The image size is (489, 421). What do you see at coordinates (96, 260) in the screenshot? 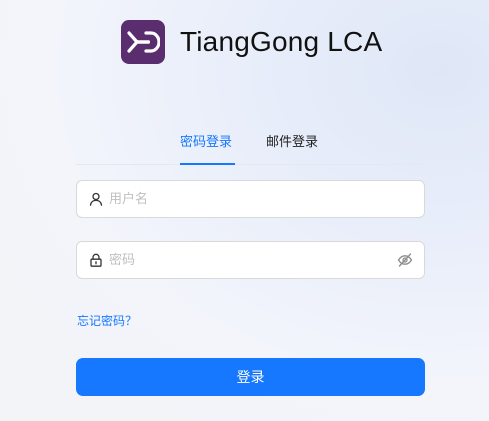
I see `lock-icon` at bounding box center [96, 260].